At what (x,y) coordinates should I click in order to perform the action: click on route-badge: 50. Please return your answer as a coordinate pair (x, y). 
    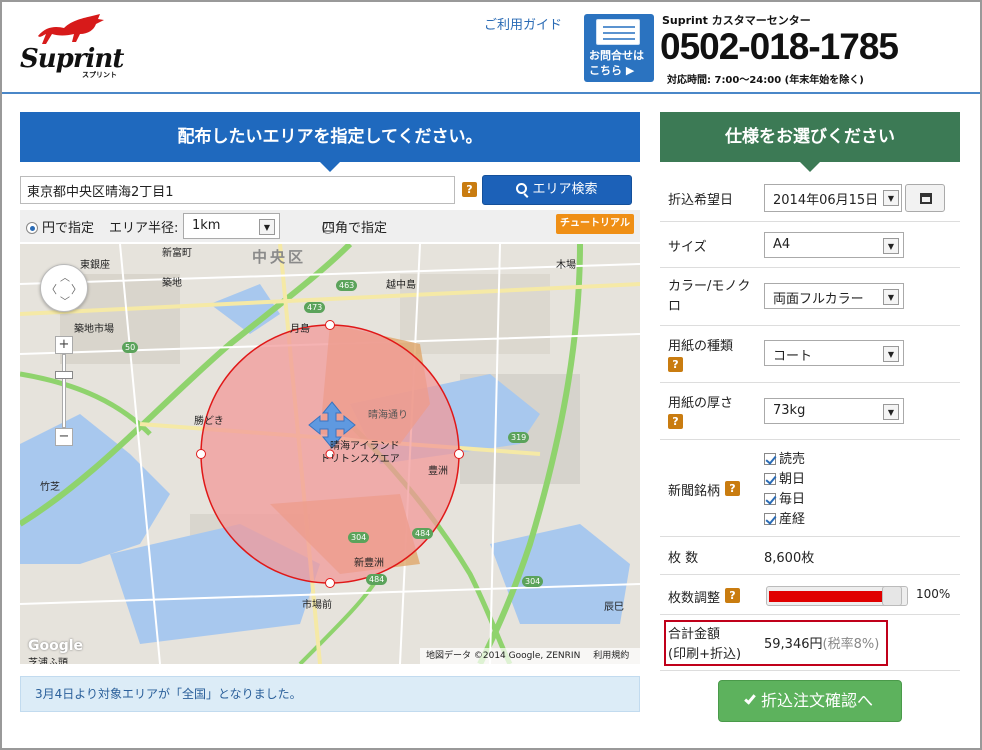
    Looking at the image, I should click on (130, 347).